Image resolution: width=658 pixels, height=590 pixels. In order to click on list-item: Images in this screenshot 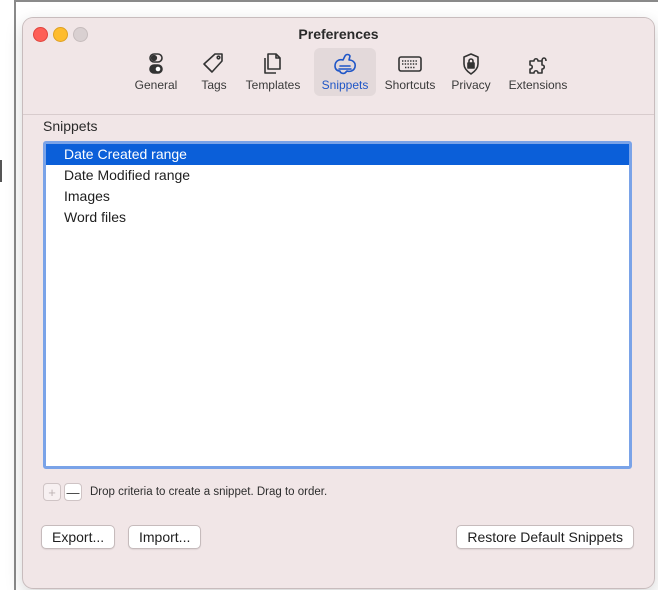, I will do `click(337, 196)`.